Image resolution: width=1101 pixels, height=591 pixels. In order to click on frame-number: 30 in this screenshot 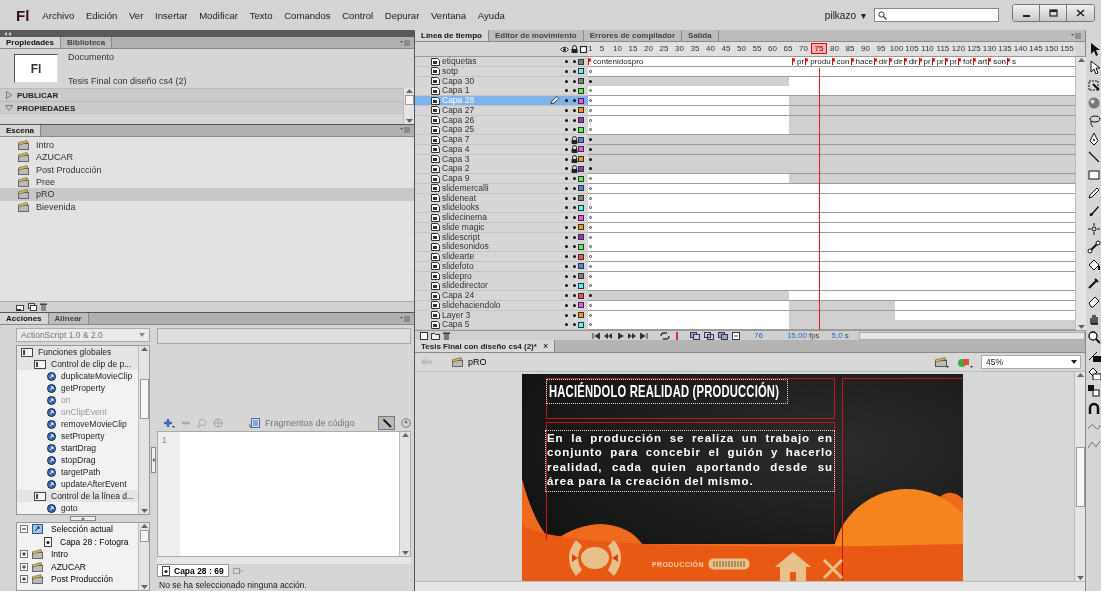, I will do `click(679, 48)`.